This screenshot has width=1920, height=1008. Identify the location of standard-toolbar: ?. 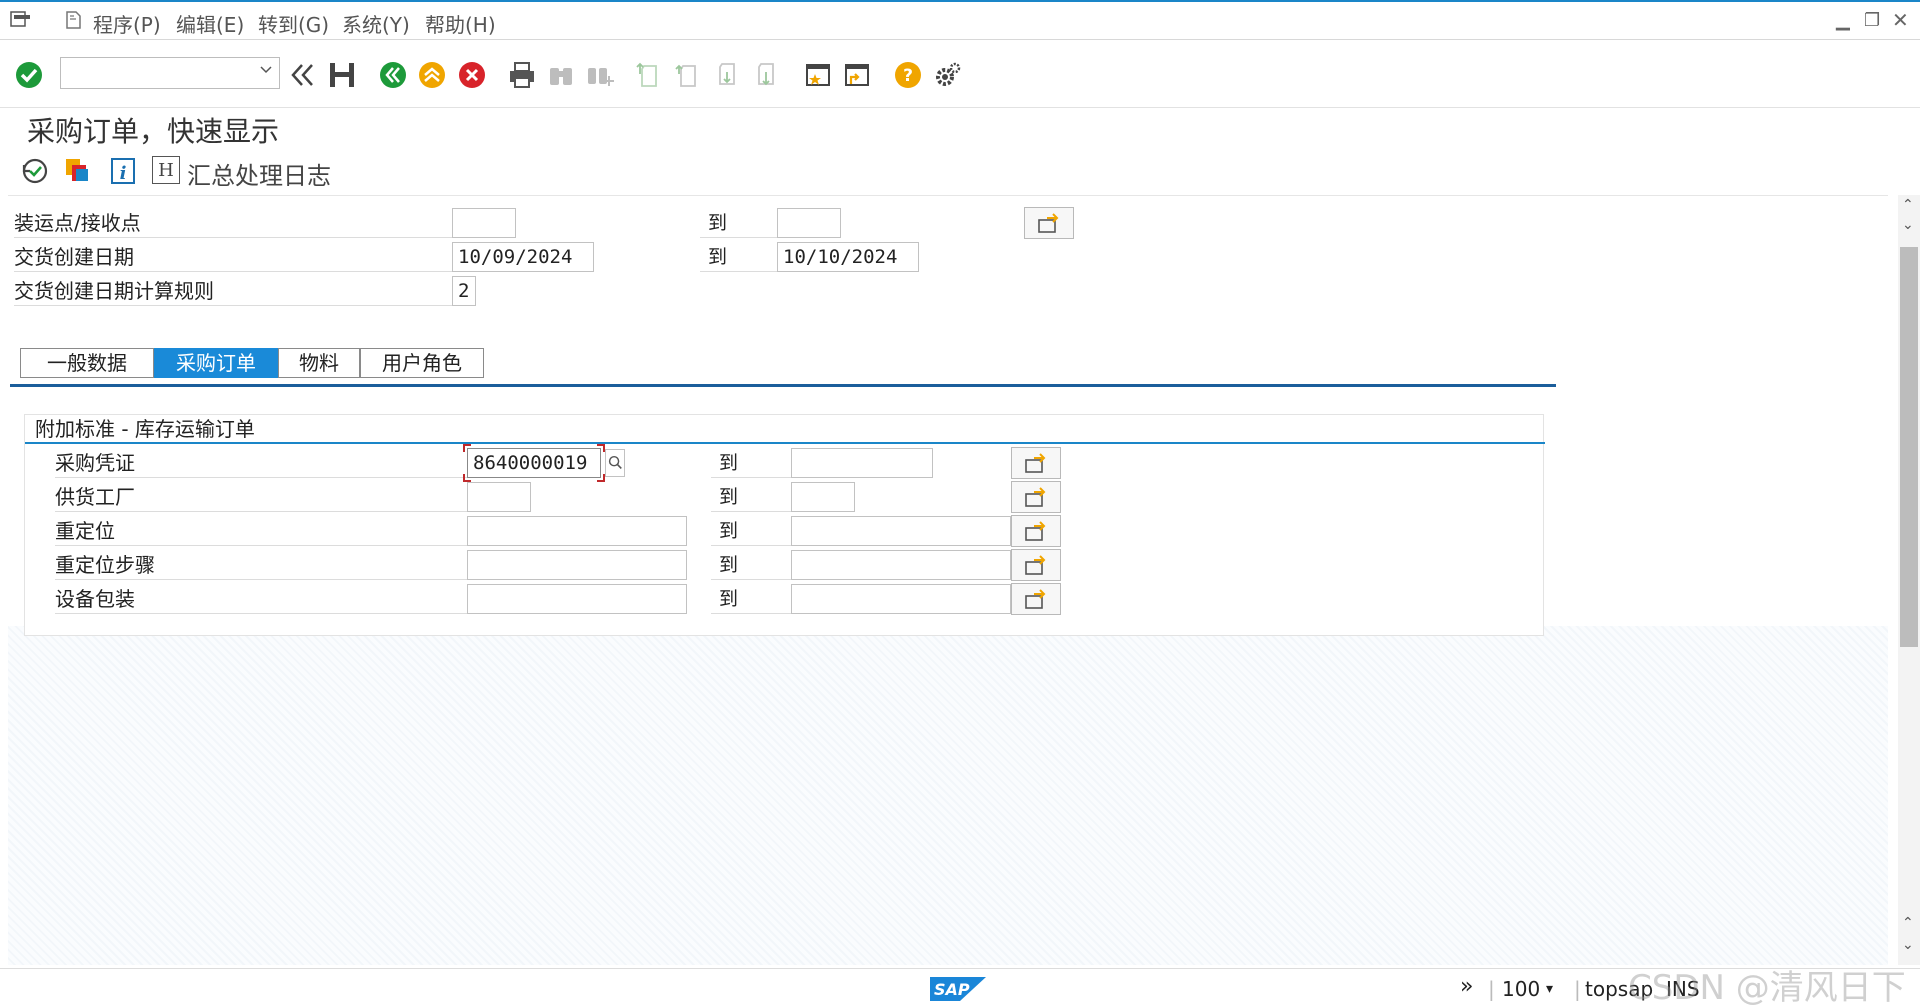
(960, 75).